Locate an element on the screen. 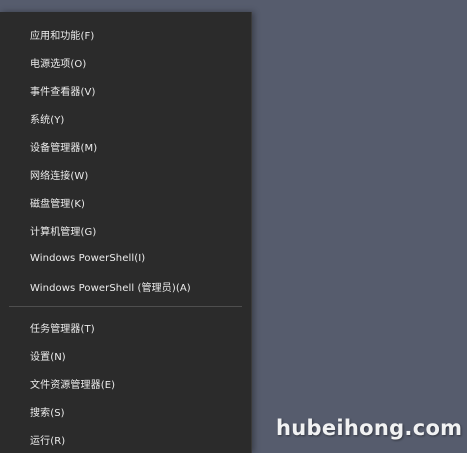 The height and width of the screenshot is (453, 467). menu-item-system: 系统(Y) is located at coordinates (125, 118).